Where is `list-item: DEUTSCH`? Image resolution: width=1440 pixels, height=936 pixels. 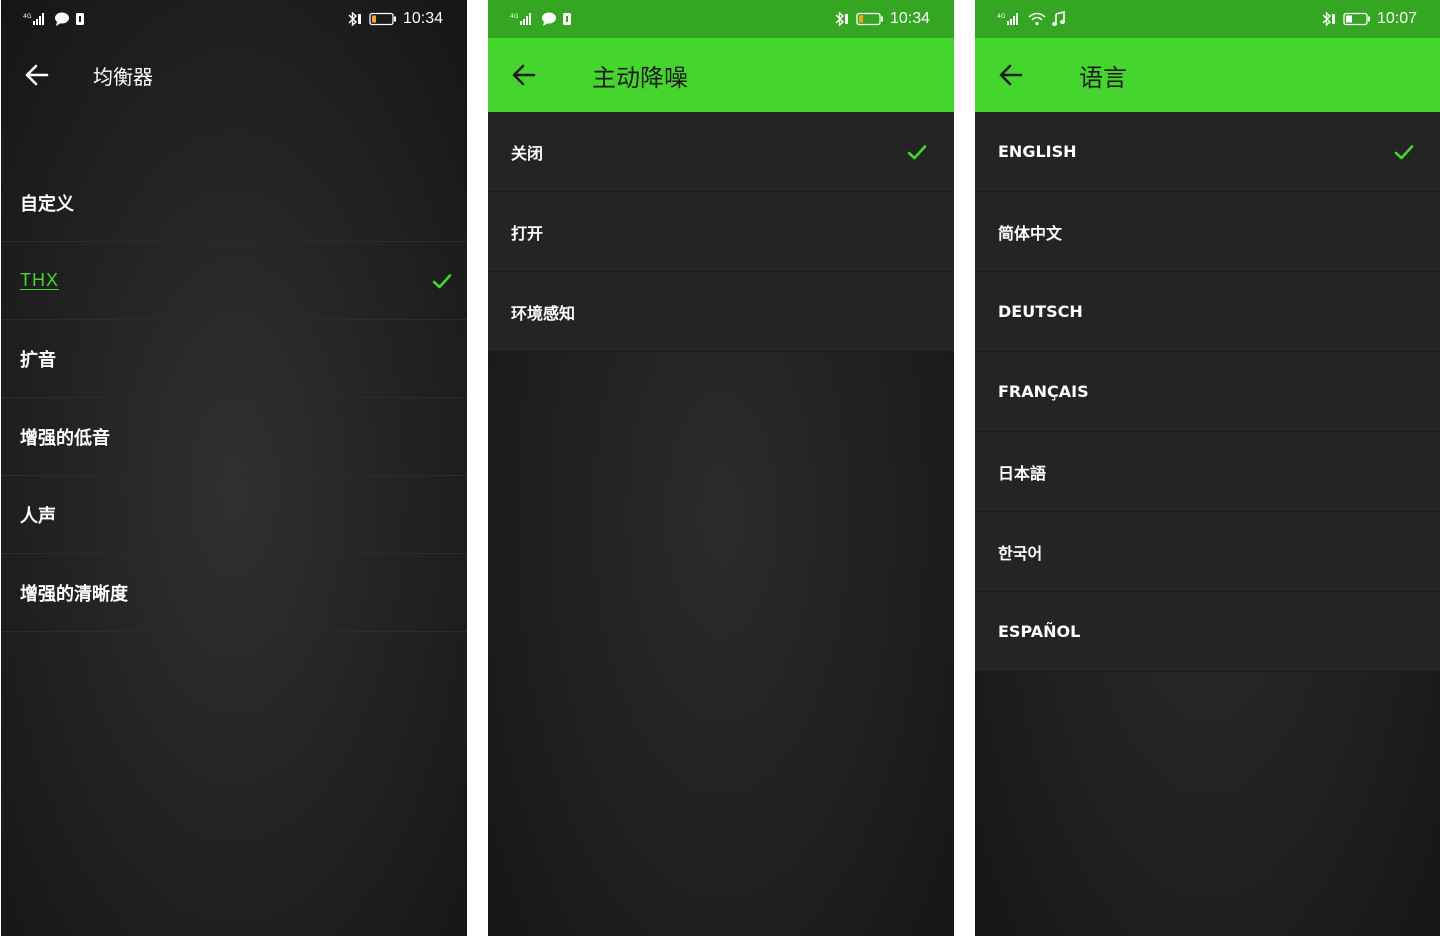
list-item: DEUTSCH is located at coordinates (1207, 312).